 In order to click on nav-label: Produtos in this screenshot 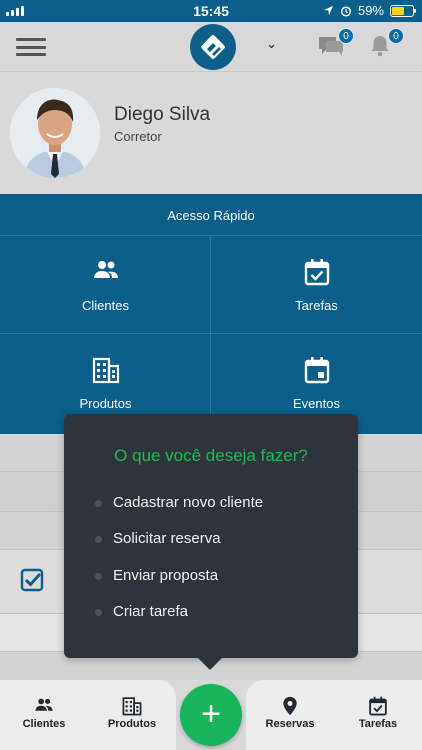, I will do `click(132, 724)`.